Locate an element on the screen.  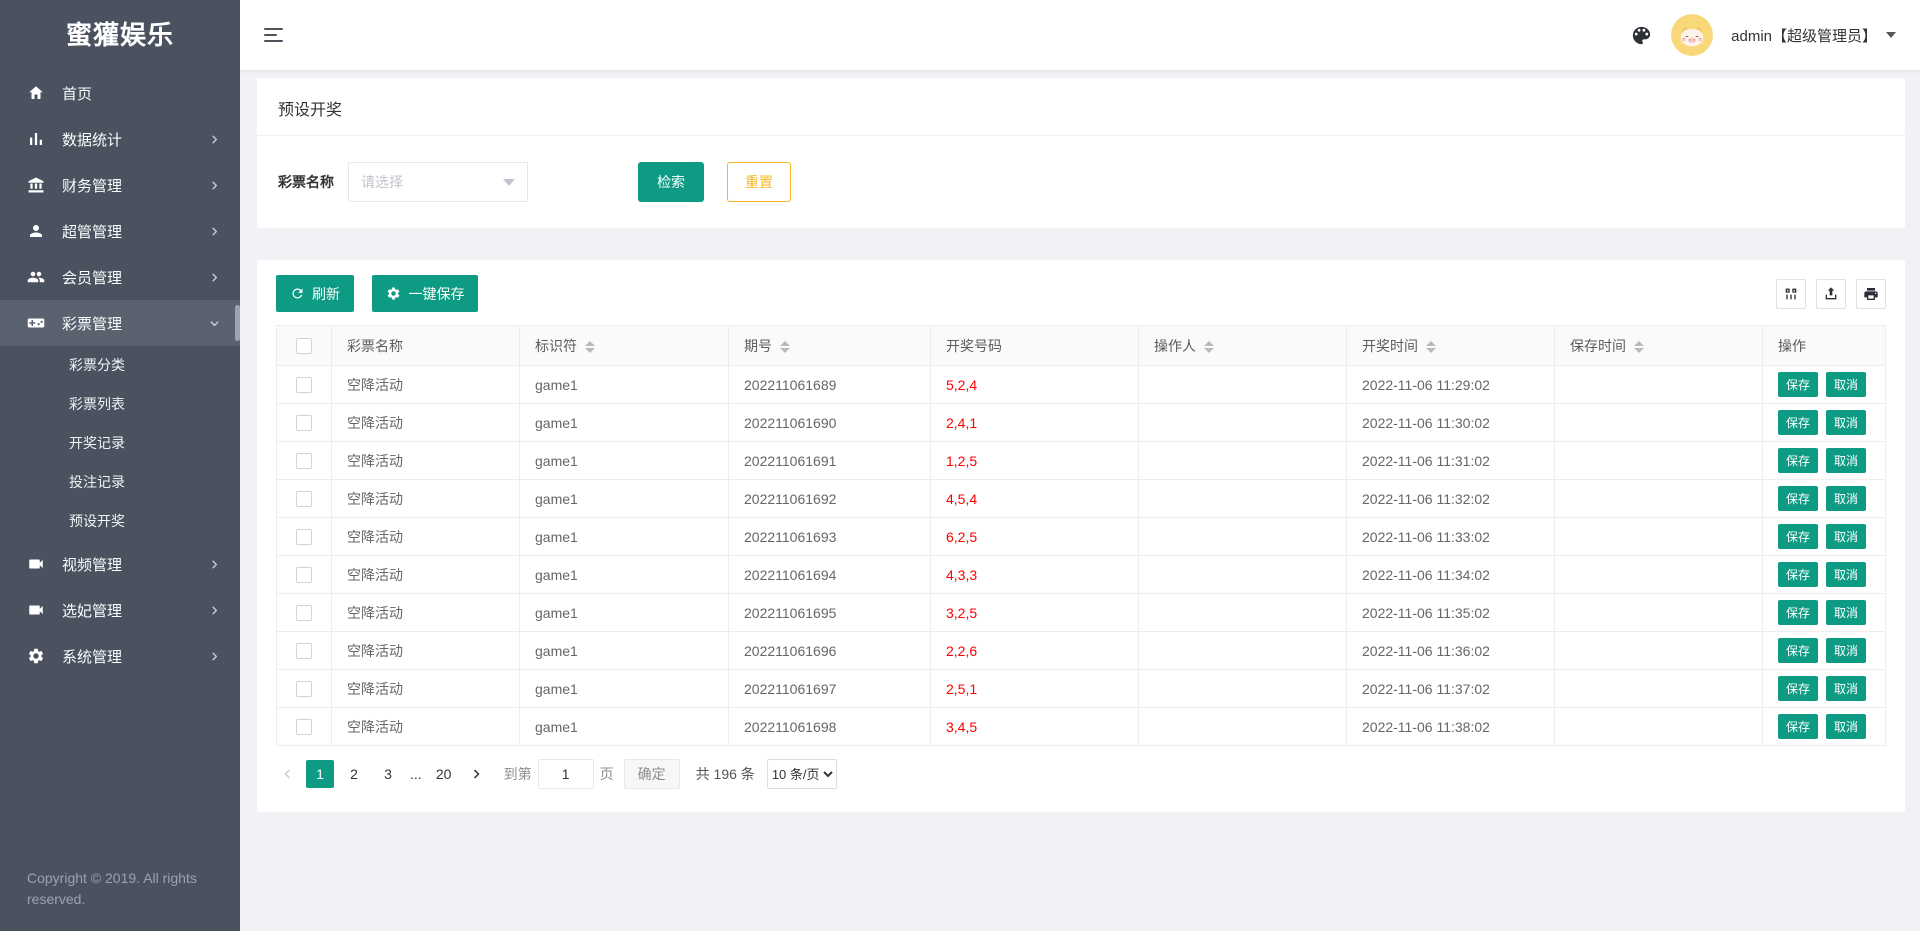
sidebar-item-concubine: 选妃管理 is located at coordinates (120, 610).